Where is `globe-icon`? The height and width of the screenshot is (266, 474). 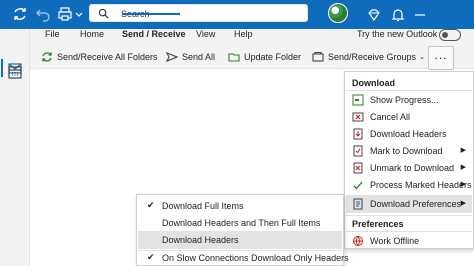 globe-icon is located at coordinates (358, 241).